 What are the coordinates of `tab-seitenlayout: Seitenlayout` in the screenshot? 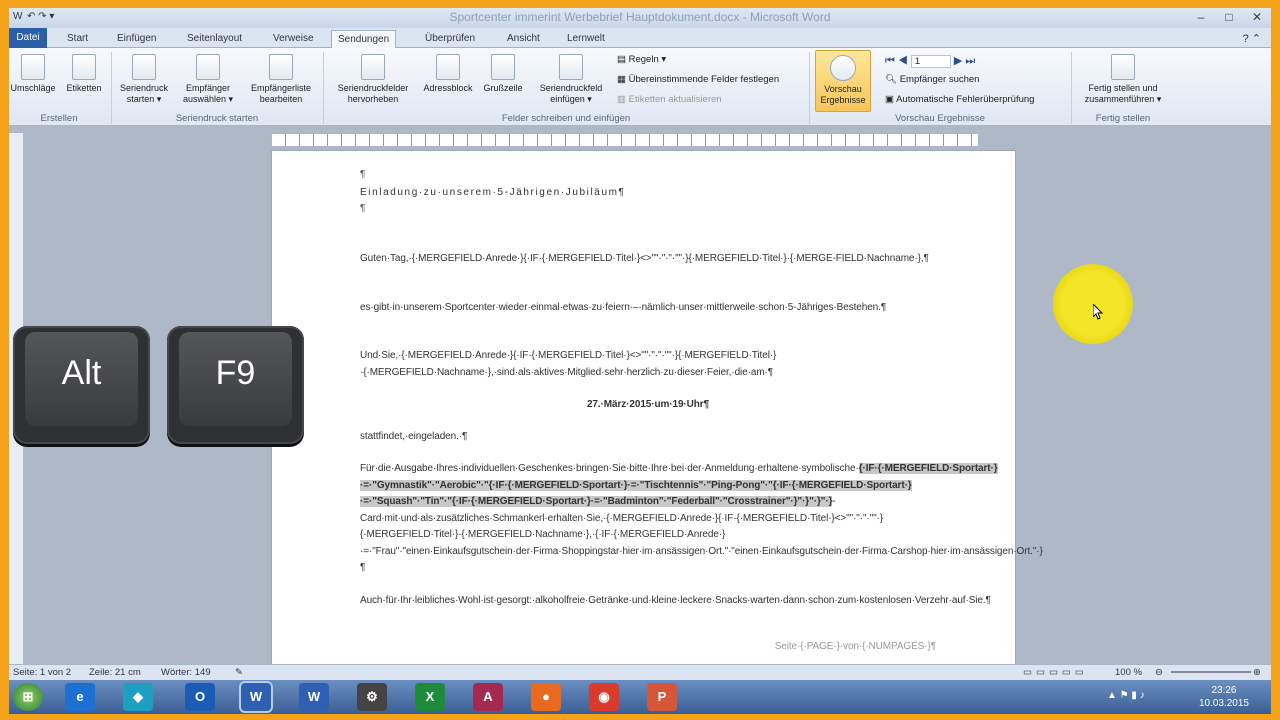 It's located at (214, 39).